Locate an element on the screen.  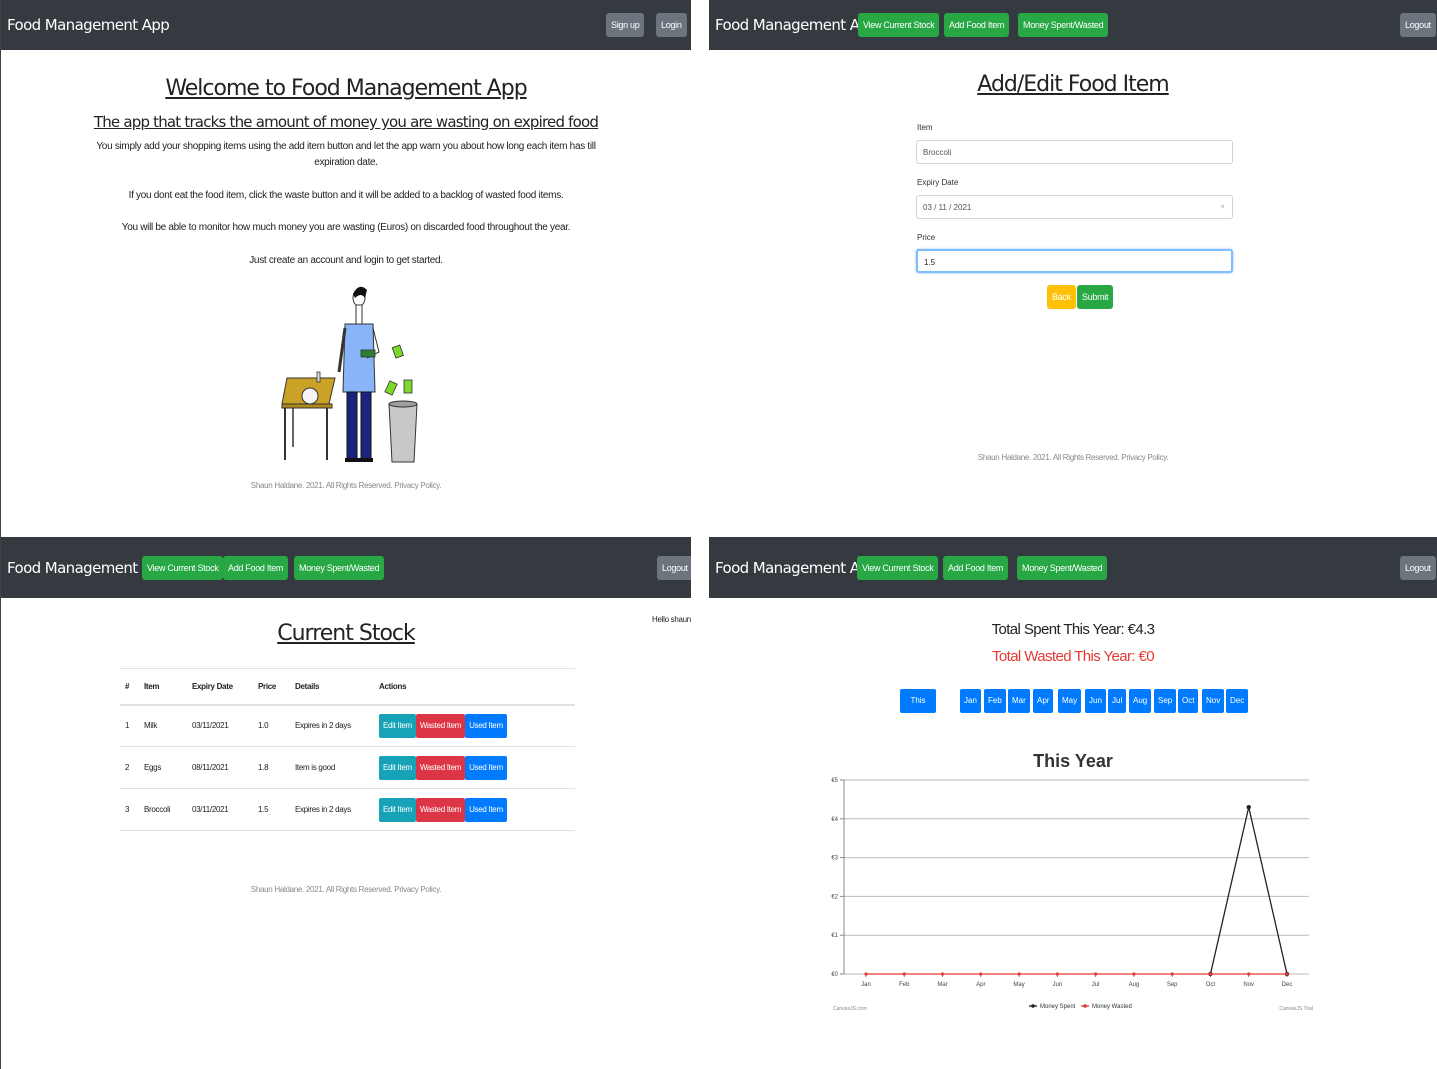
chart-title: This Year is located at coordinates (1073, 761).